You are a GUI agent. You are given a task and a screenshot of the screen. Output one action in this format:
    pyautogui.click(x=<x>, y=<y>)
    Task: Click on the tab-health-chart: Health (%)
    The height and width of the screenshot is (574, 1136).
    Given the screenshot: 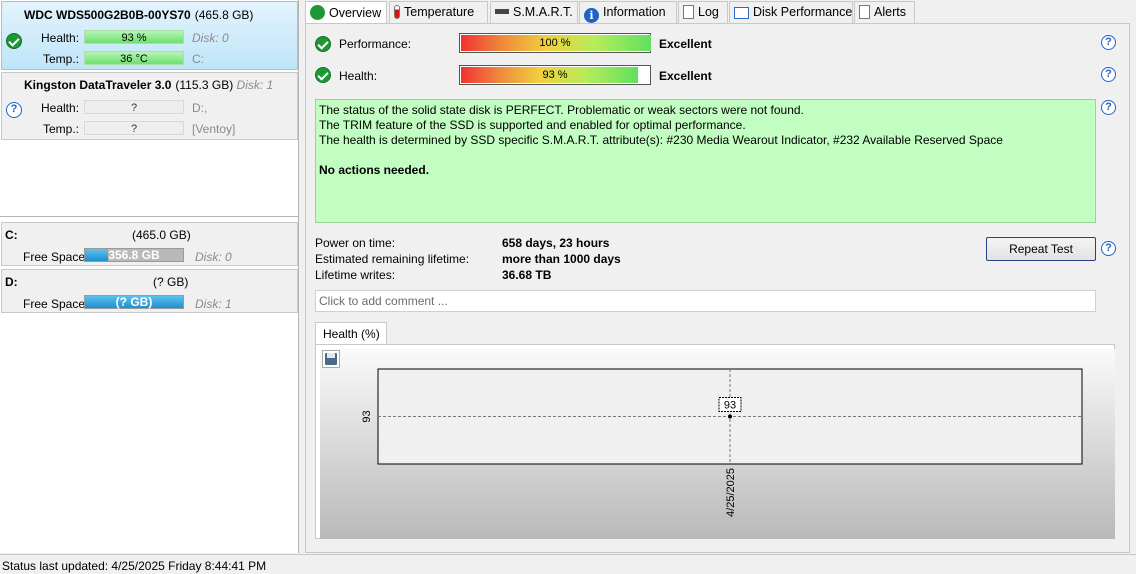 What is the action you would take?
    pyautogui.click(x=351, y=333)
    